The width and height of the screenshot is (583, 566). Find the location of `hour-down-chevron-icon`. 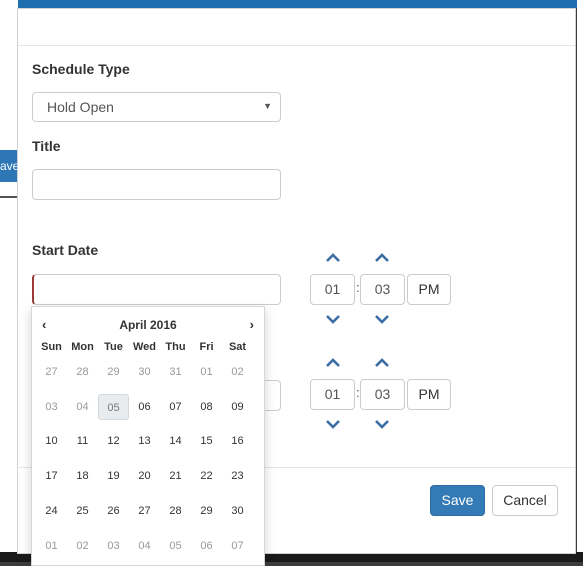

hour-down-chevron-icon is located at coordinates (333, 319).